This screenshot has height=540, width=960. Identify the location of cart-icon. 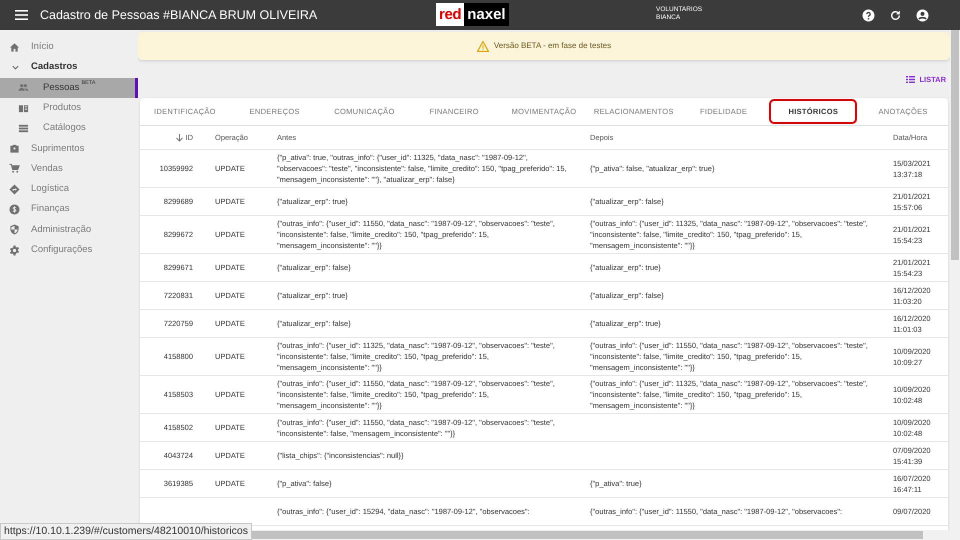
(14, 168).